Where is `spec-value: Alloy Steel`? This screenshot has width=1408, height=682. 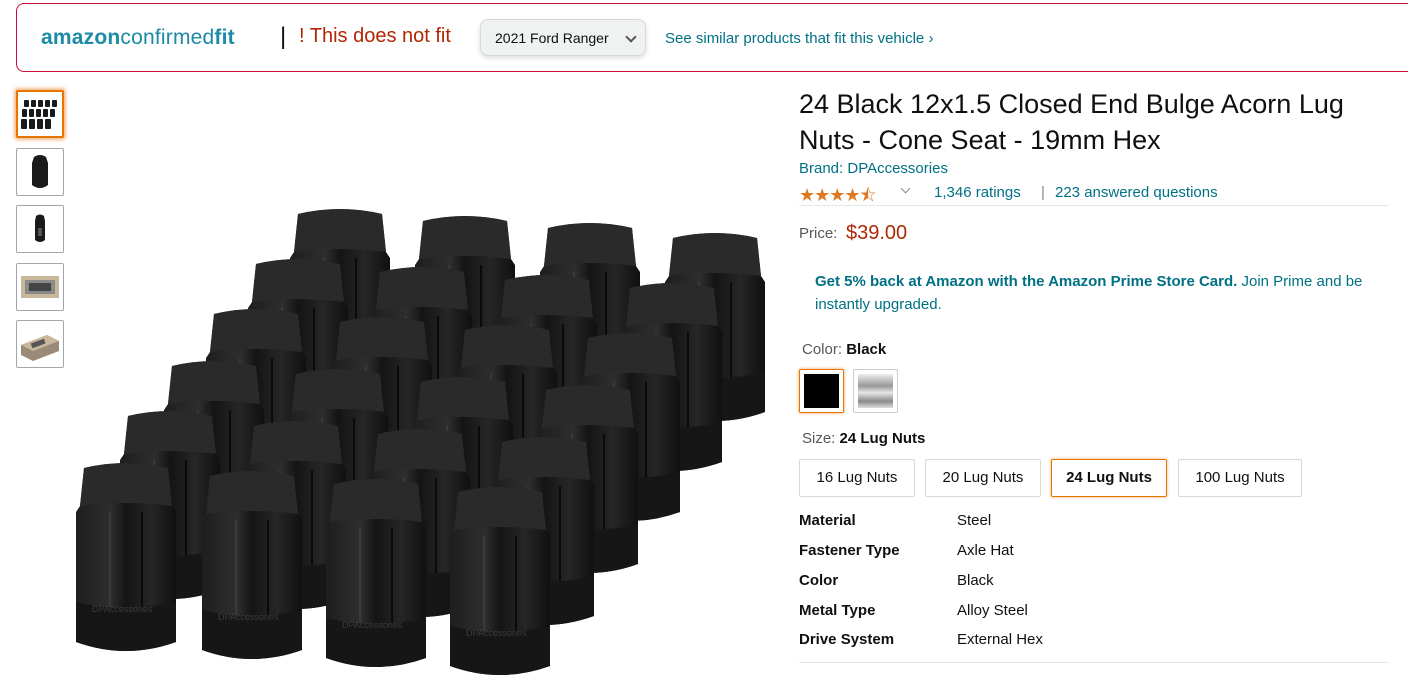
spec-value: Alloy Steel is located at coordinates (992, 610).